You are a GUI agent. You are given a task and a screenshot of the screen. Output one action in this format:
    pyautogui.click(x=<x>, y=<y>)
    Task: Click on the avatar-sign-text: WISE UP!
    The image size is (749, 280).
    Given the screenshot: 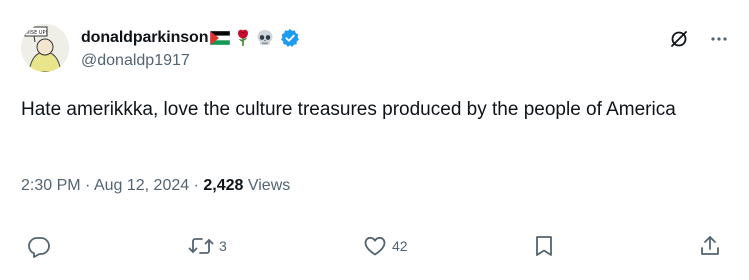 What is the action you would take?
    pyautogui.click(x=35, y=33)
    